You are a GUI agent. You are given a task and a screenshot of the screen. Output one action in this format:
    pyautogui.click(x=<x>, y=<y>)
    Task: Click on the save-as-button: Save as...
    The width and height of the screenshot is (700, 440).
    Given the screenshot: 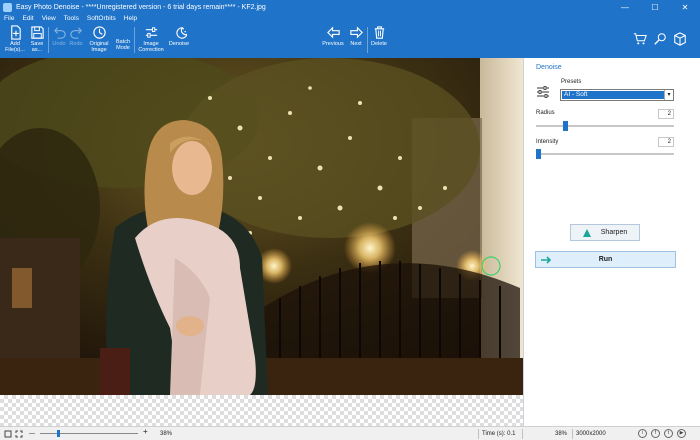 What is the action you would take?
    pyautogui.click(x=37, y=39)
    